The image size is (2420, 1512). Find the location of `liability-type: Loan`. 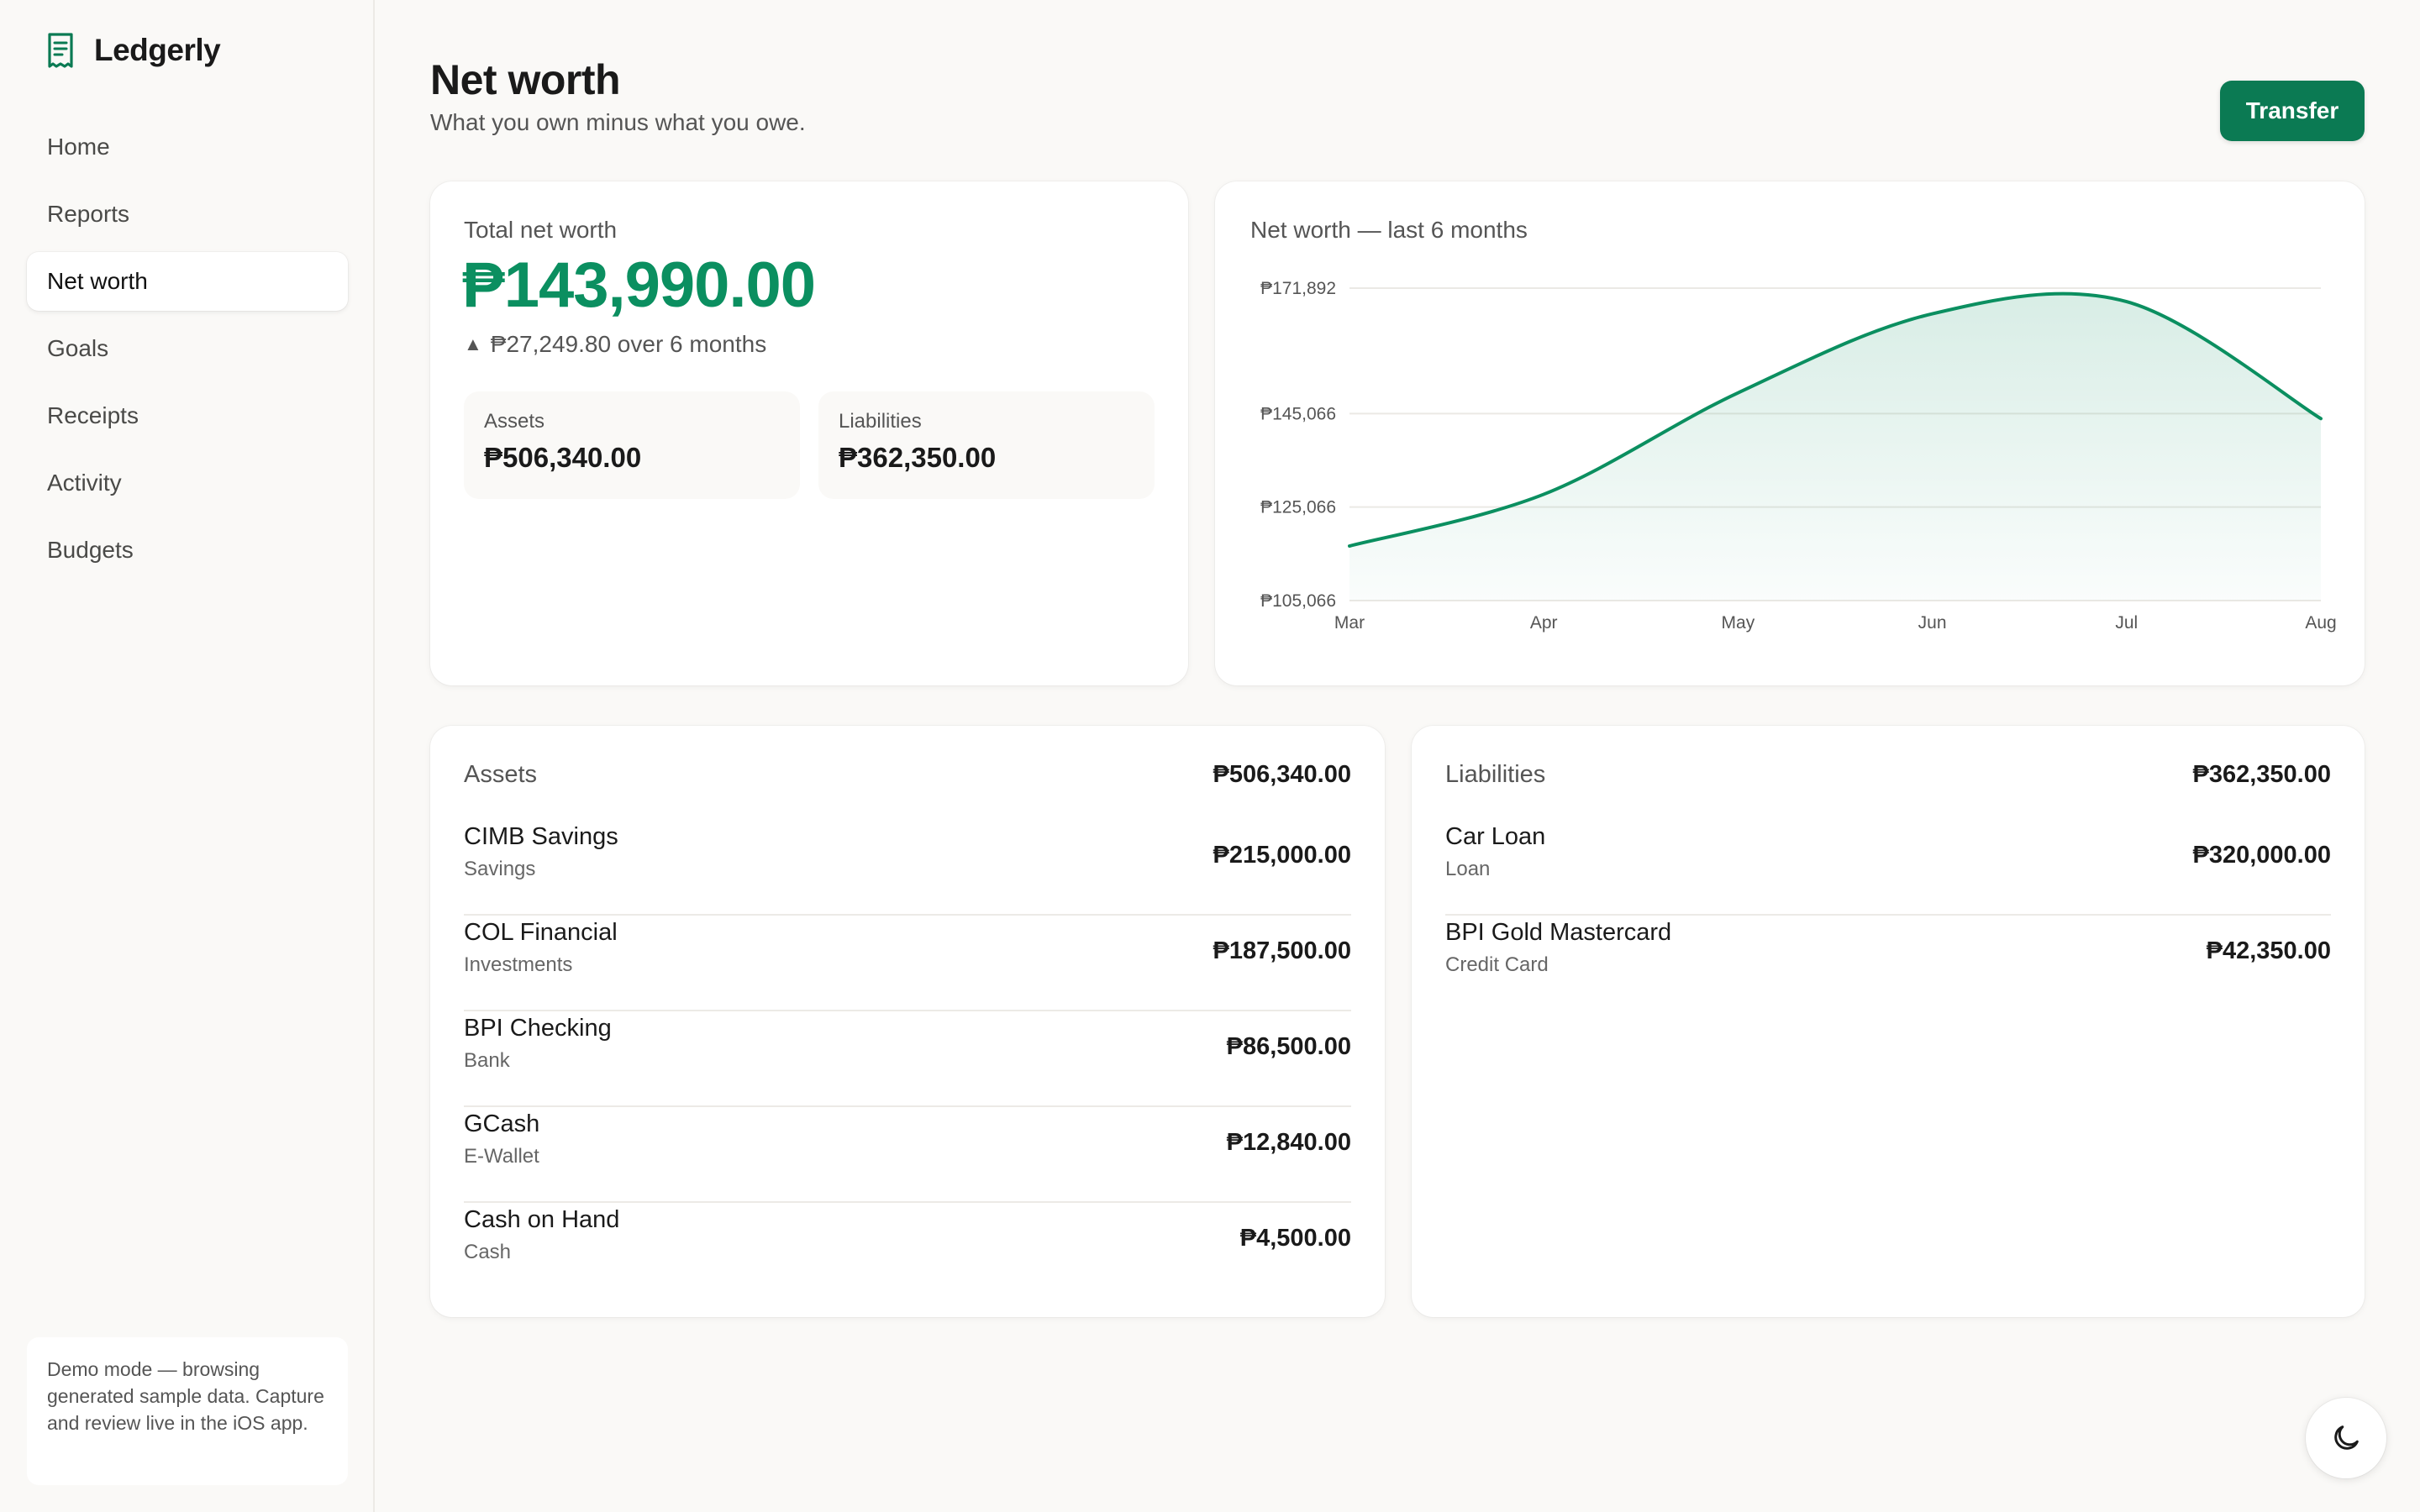

liability-type: Loan is located at coordinates (1468, 869).